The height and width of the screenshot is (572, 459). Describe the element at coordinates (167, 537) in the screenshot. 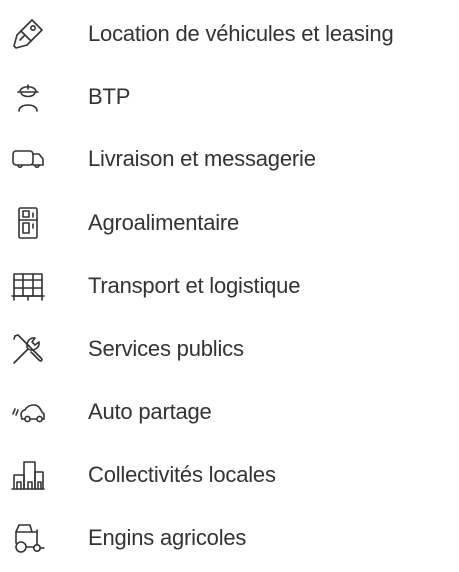

I see `sector-label: Engins agricoles` at that location.